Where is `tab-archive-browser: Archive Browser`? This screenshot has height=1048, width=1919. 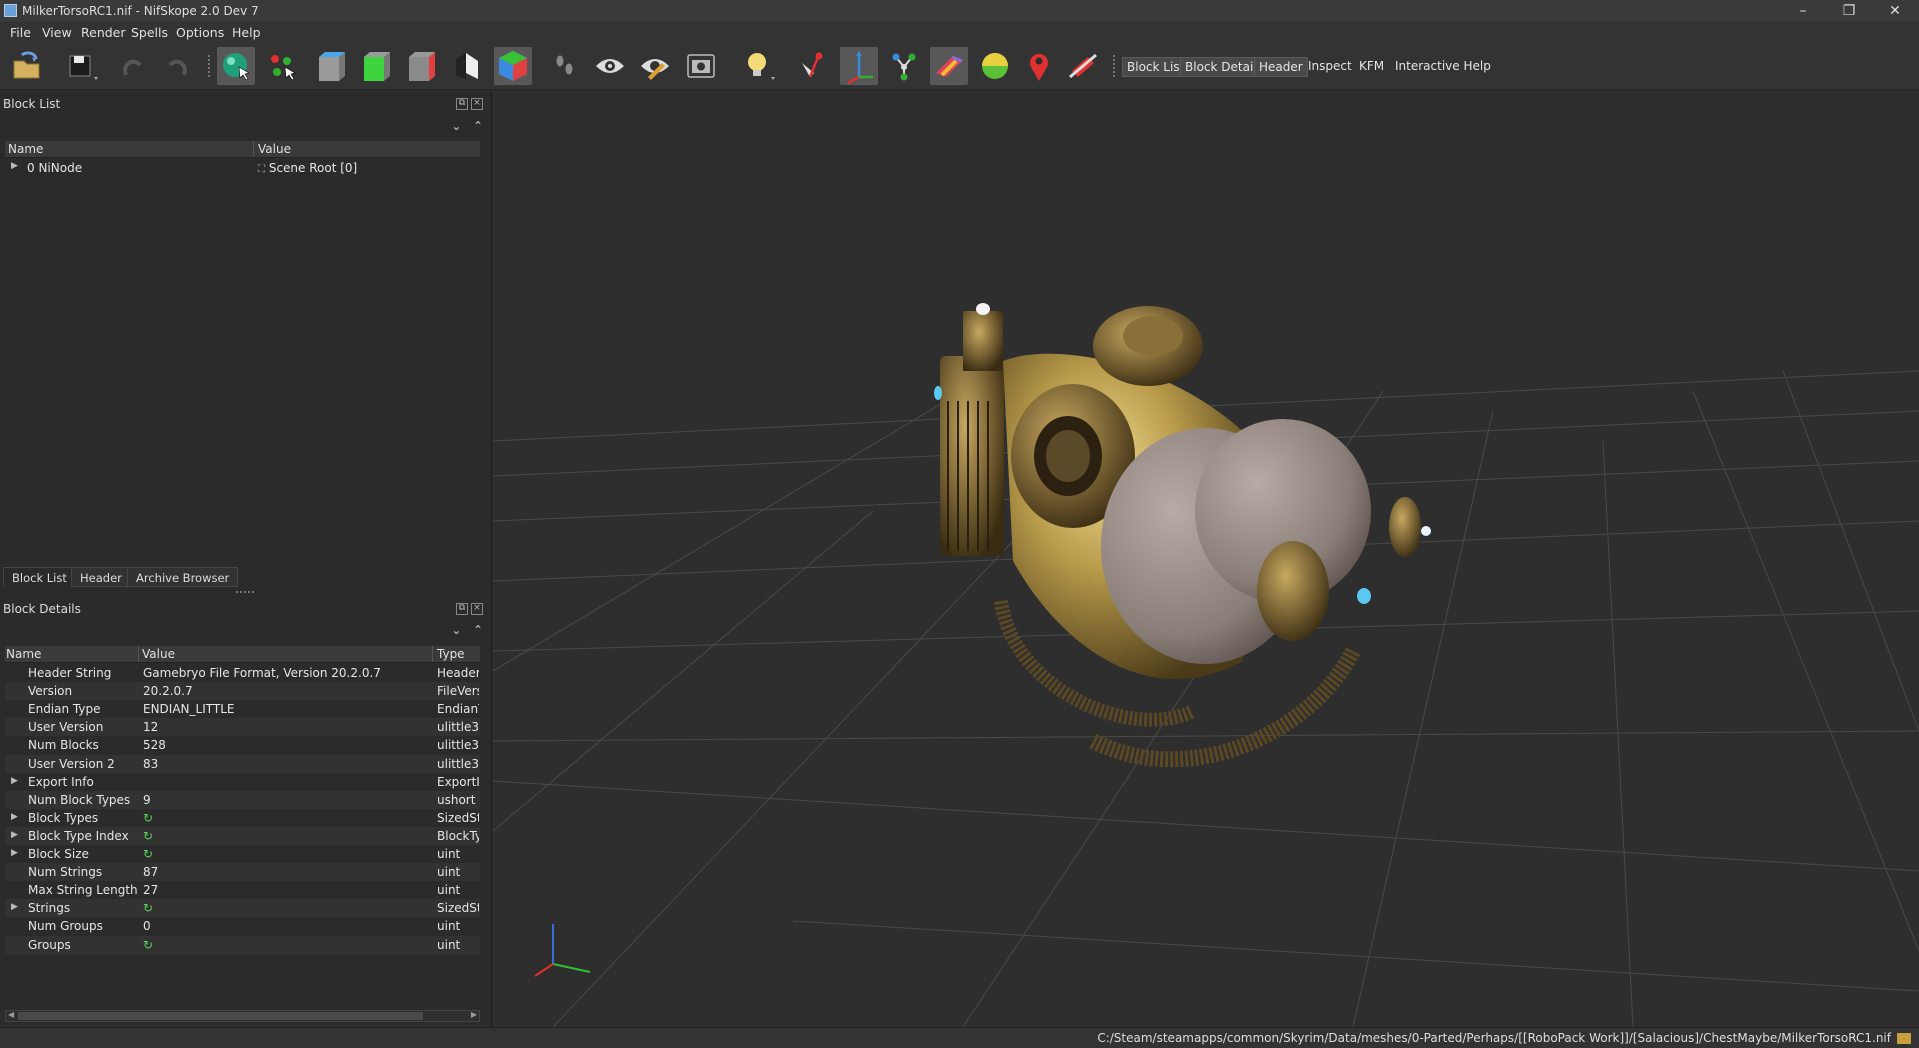
tab-archive-browser: Archive Browser is located at coordinates (183, 577).